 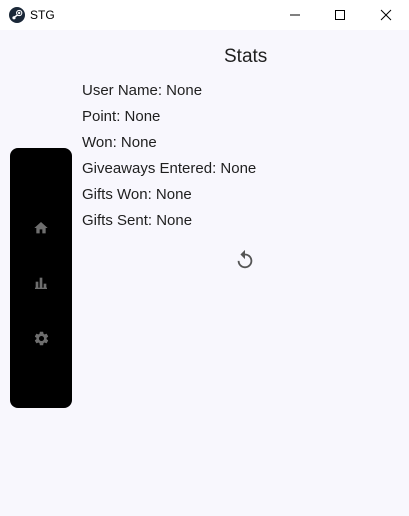 I want to click on gear-icon, so click(x=41, y=338).